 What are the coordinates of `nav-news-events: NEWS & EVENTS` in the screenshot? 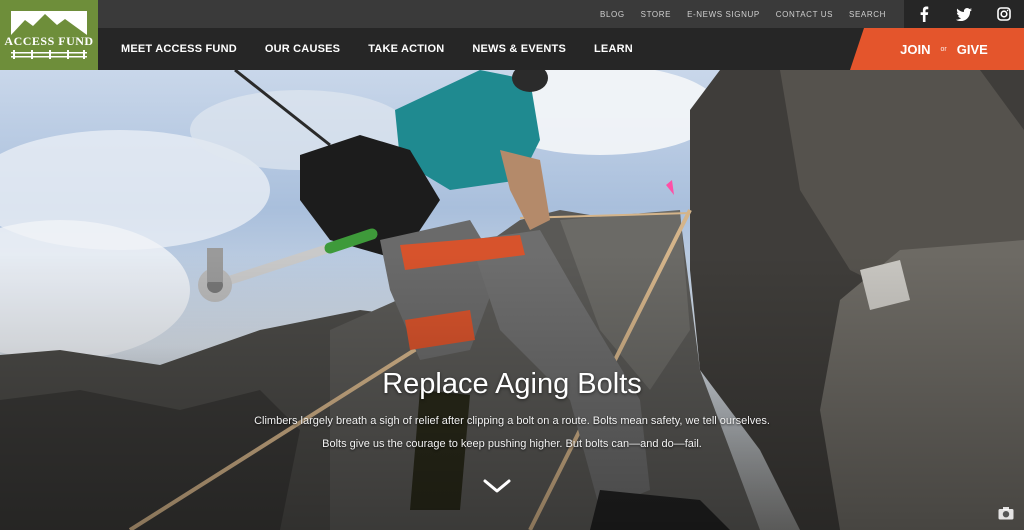 It's located at (519, 49).